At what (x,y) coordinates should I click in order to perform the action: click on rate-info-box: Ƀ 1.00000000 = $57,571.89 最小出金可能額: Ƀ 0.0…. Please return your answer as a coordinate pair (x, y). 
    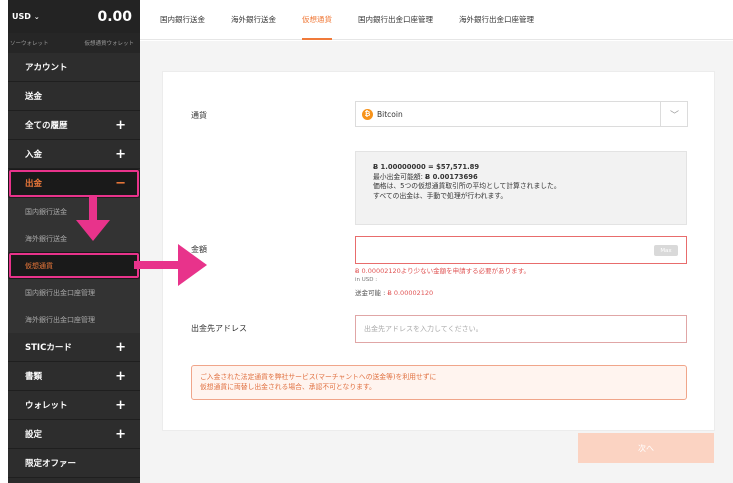
    Looking at the image, I should click on (521, 188).